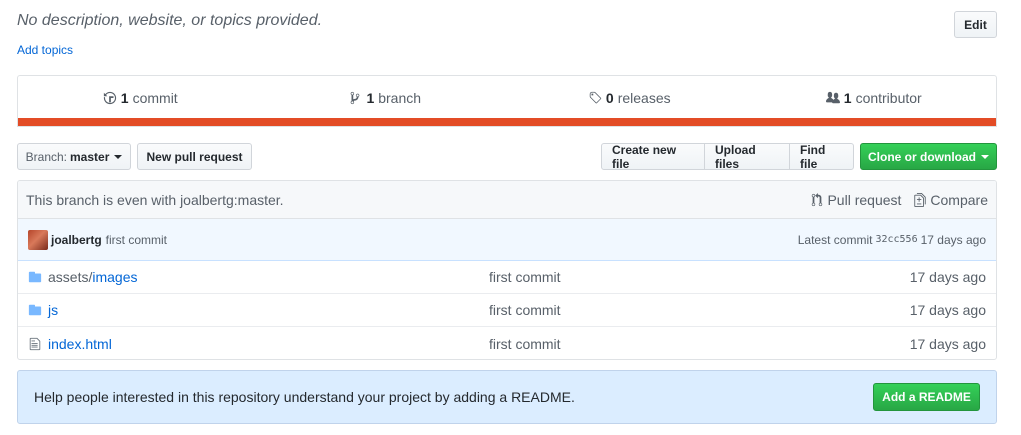 The width and height of the screenshot is (1021, 435). What do you see at coordinates (847, 97) in the screenshot?
I see `contributors-count: 1` at bounding box center [847, 97].